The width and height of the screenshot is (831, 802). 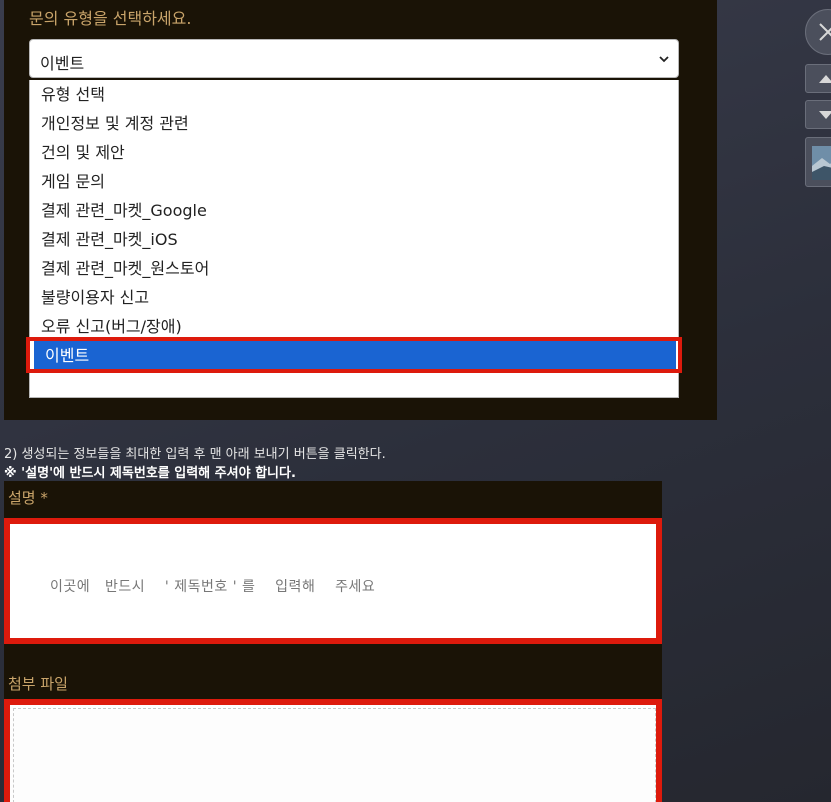 What do you see at coordinates (354, 58) in the screenshot?
I see `inquiry-type-select: 이벤트` at bounding box center [354, 58].